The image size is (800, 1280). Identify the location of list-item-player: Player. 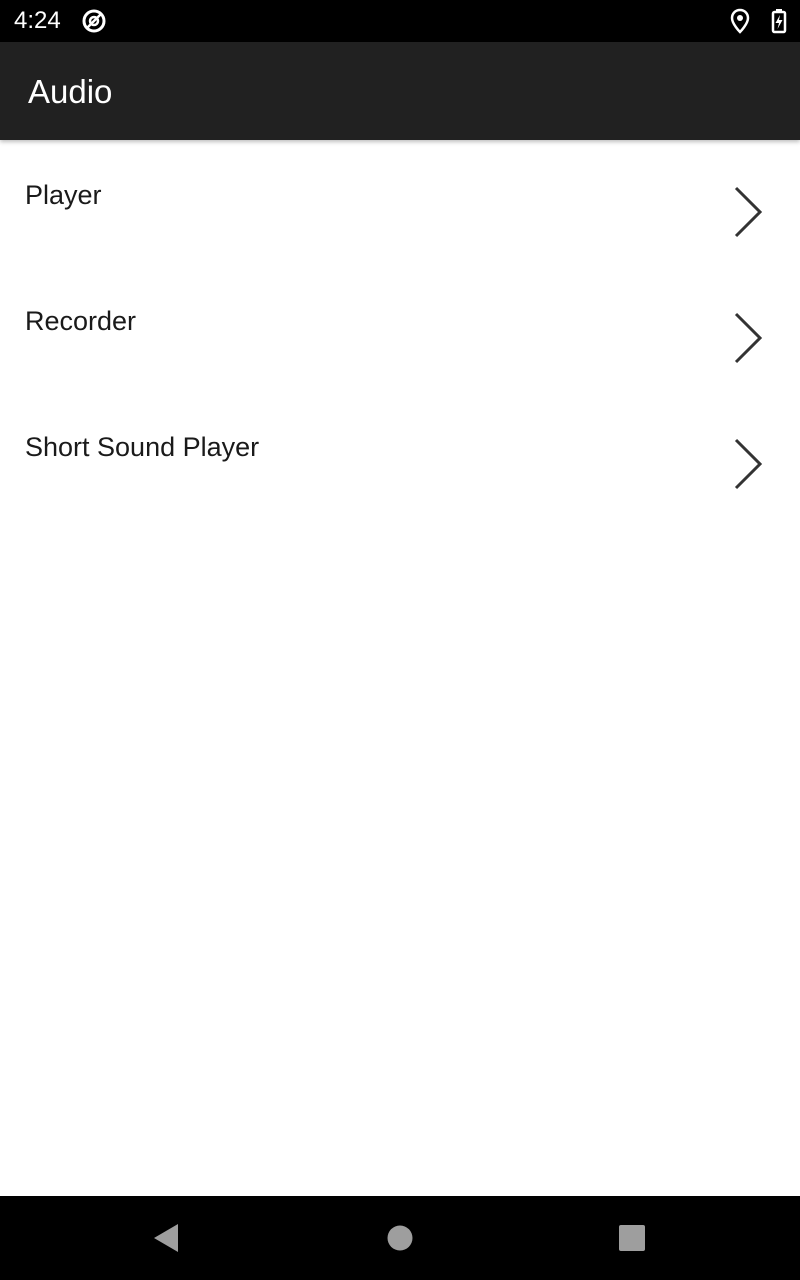
(400, 205).